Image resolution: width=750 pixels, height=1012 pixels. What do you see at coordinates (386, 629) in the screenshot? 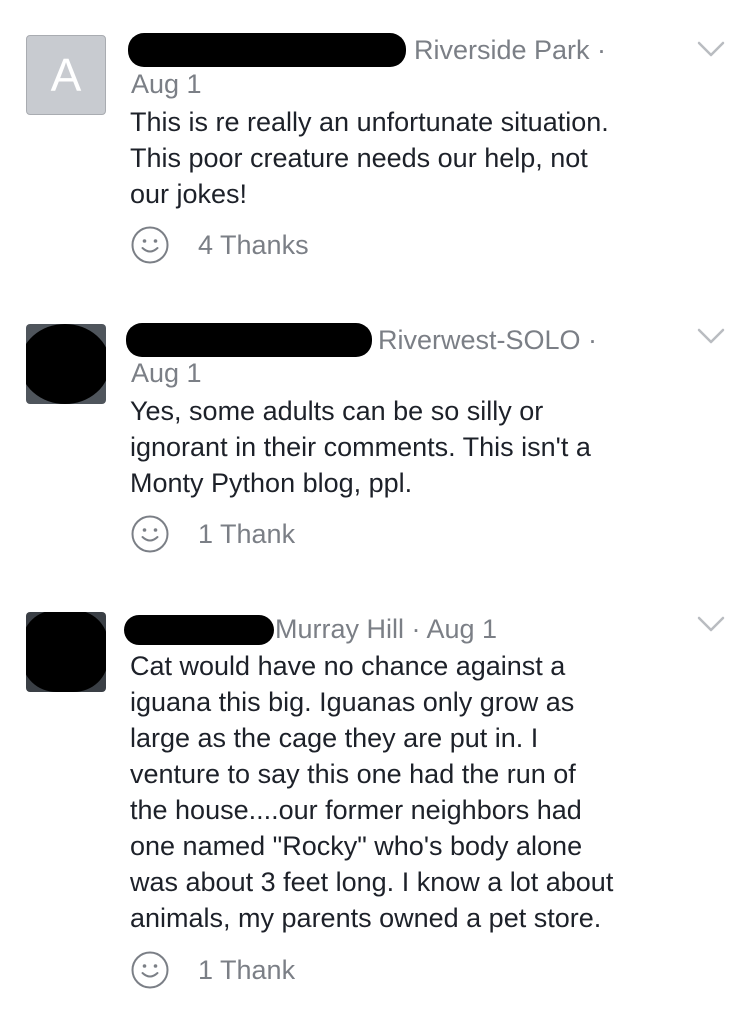
I see `comment-meta: Murray Hill · Aug 1` at bounding box center [386, 629].